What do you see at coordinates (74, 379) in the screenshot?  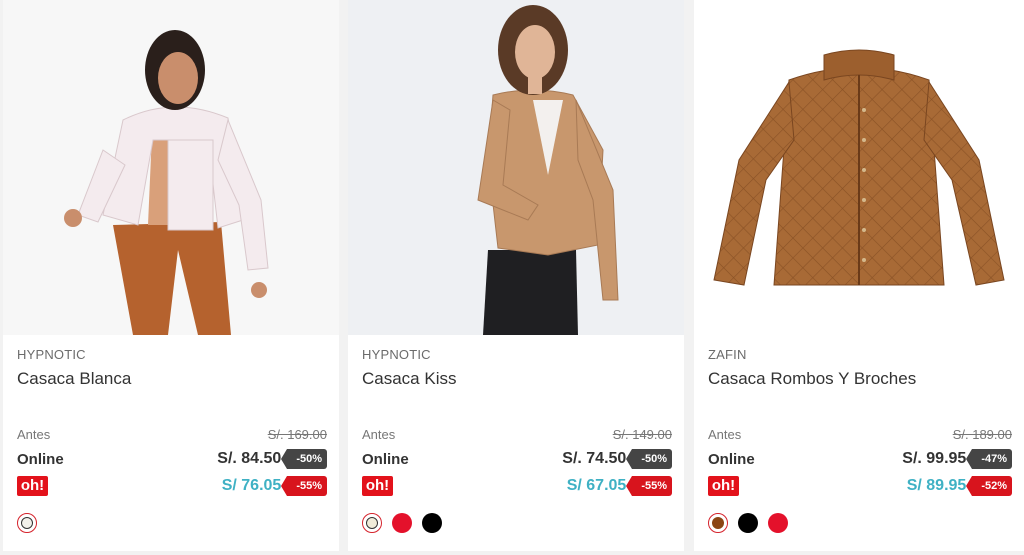 I see `product-name: Casaca Blanca` at bounding box center [74, 379].